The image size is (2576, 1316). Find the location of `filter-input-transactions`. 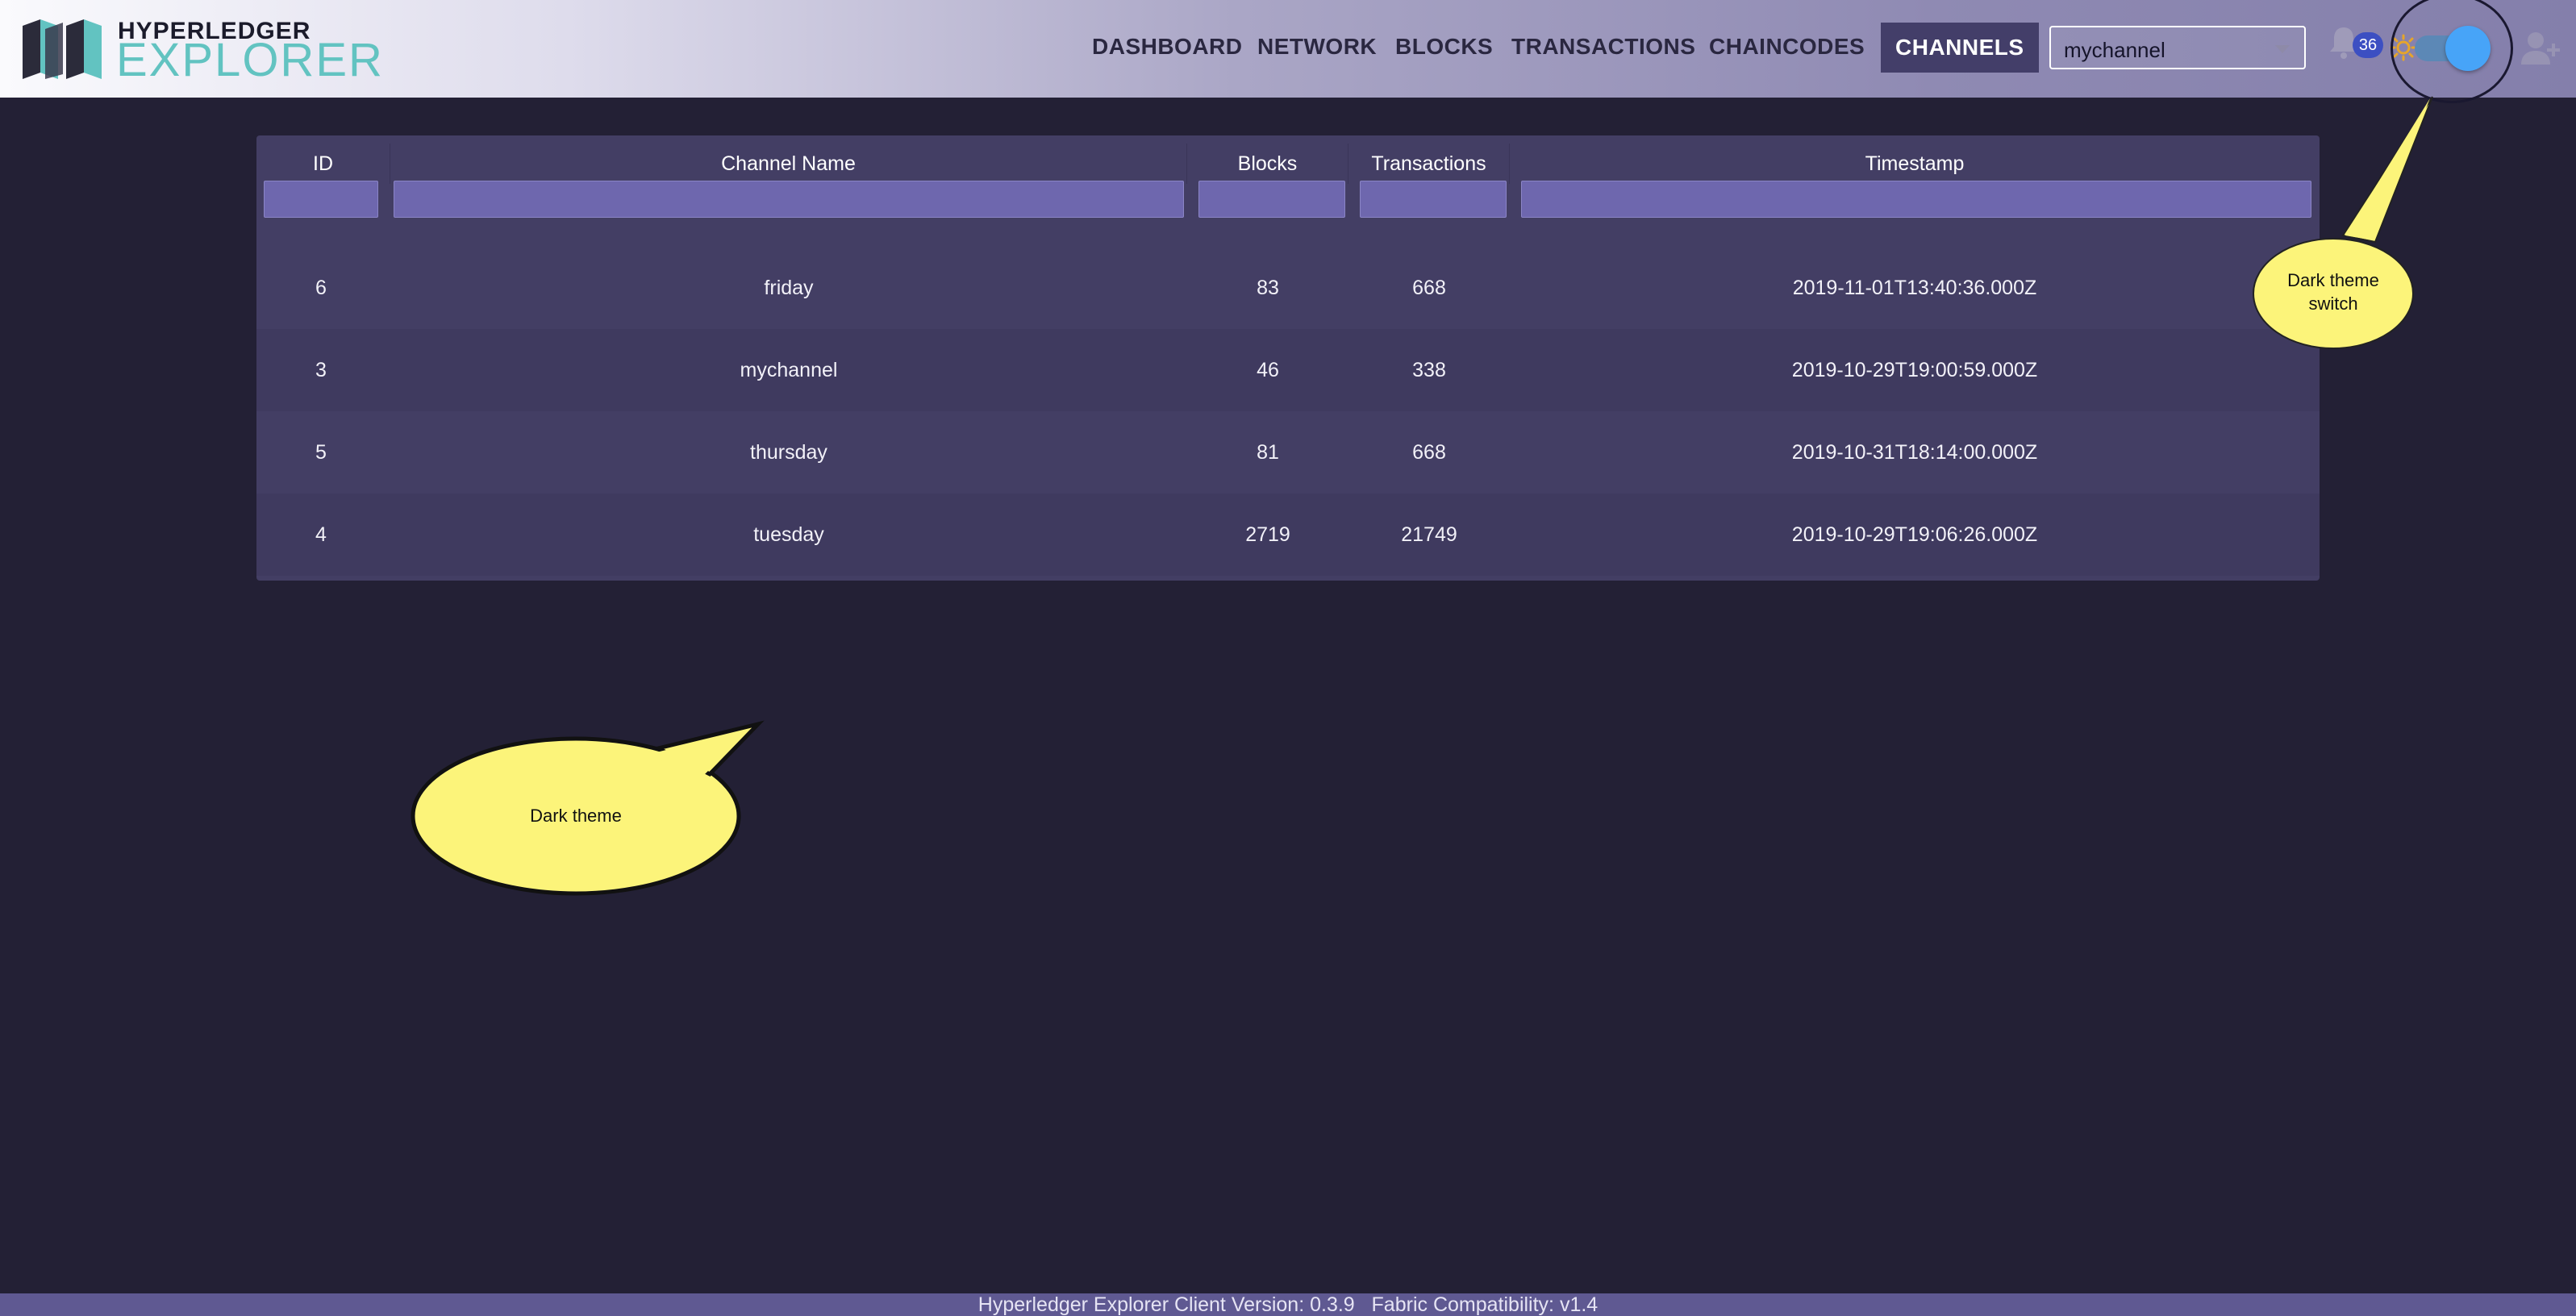

filter-input-transactions is located at coordinates (1433, 199).